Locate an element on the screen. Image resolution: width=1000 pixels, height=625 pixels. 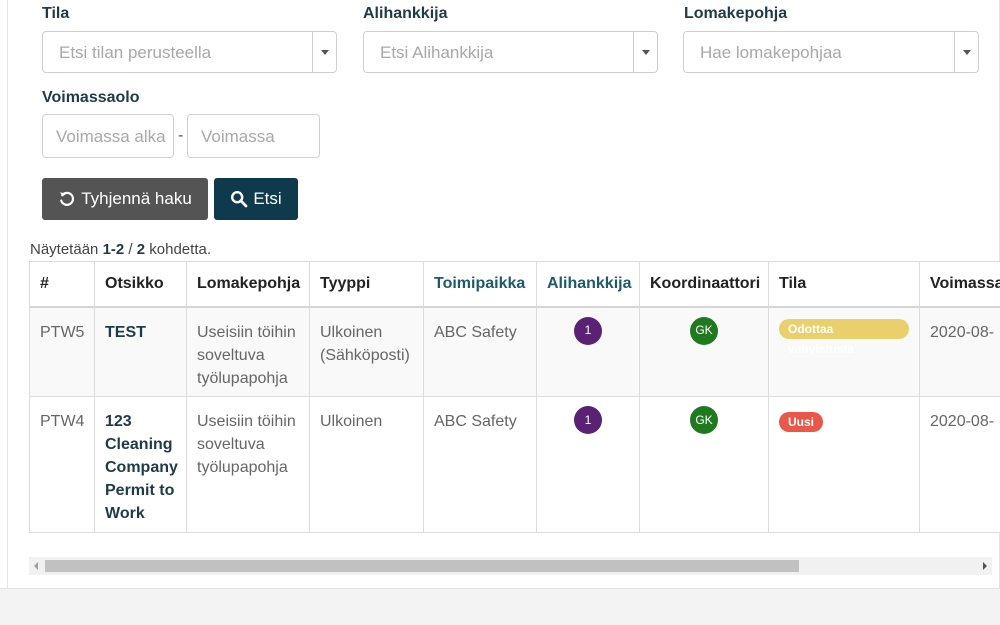
col-header-status: Tila is located at coordinates (844, 284).